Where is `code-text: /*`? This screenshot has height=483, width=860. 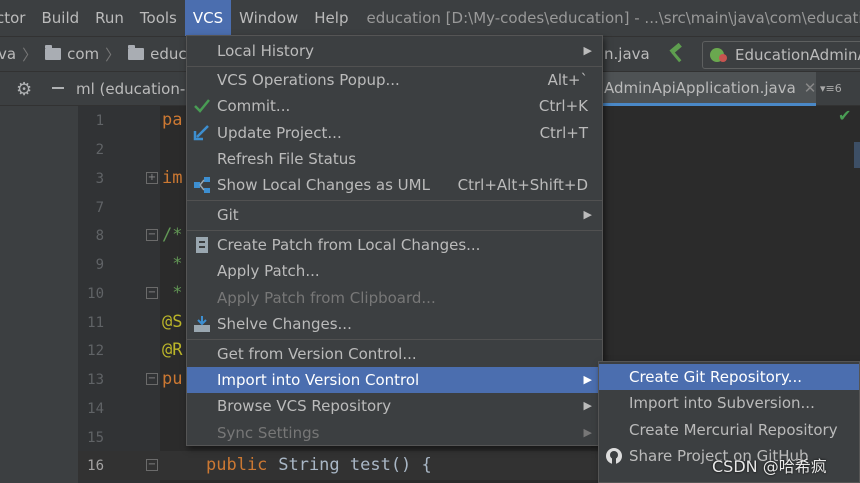
code-text: /* is located at coordinates (172, 235).